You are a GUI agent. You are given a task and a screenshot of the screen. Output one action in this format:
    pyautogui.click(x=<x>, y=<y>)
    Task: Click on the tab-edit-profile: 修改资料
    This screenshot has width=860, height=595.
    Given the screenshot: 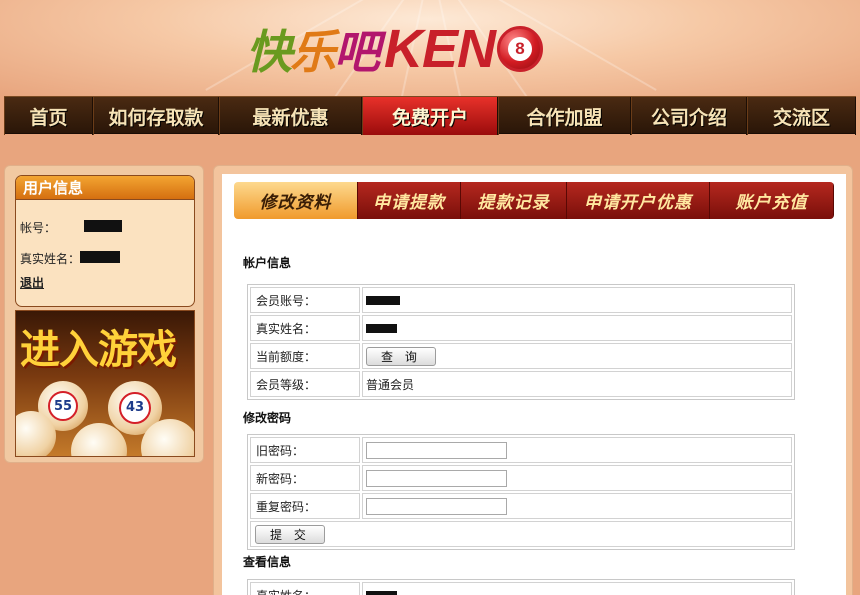 What is the action you would take?
    pyautogui.click(x=296, y=200)
    